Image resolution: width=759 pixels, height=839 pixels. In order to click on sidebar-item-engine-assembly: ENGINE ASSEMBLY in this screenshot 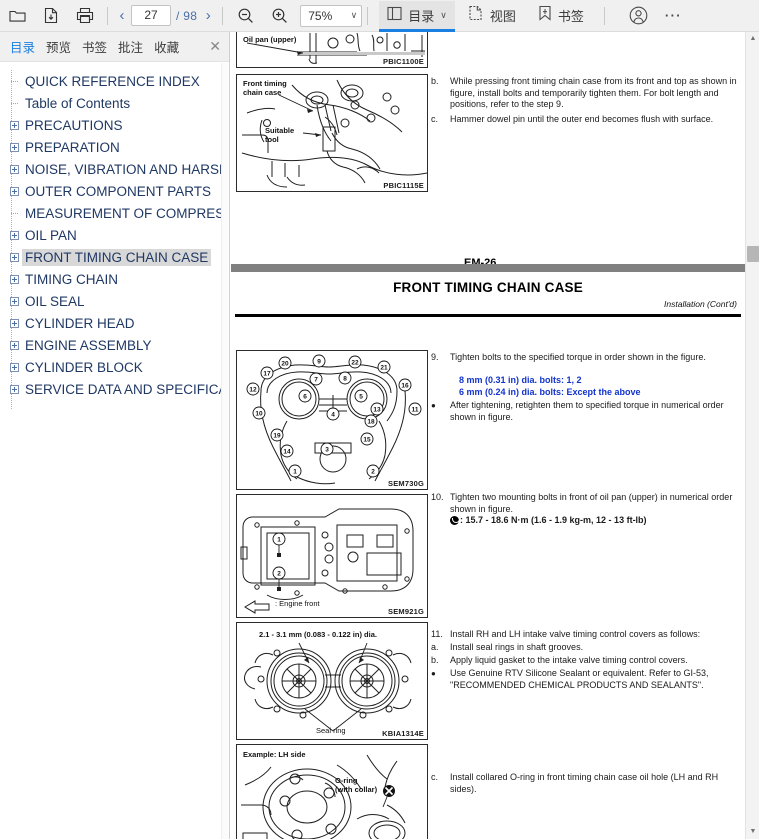, I will do `click(116, 345)`.